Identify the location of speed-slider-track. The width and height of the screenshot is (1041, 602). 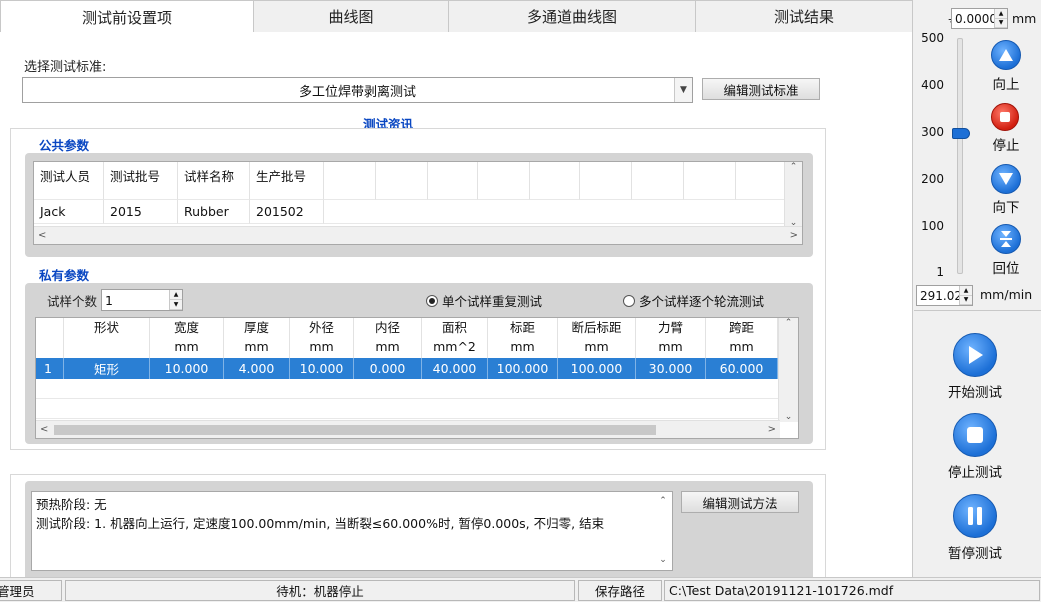
(960, 156).